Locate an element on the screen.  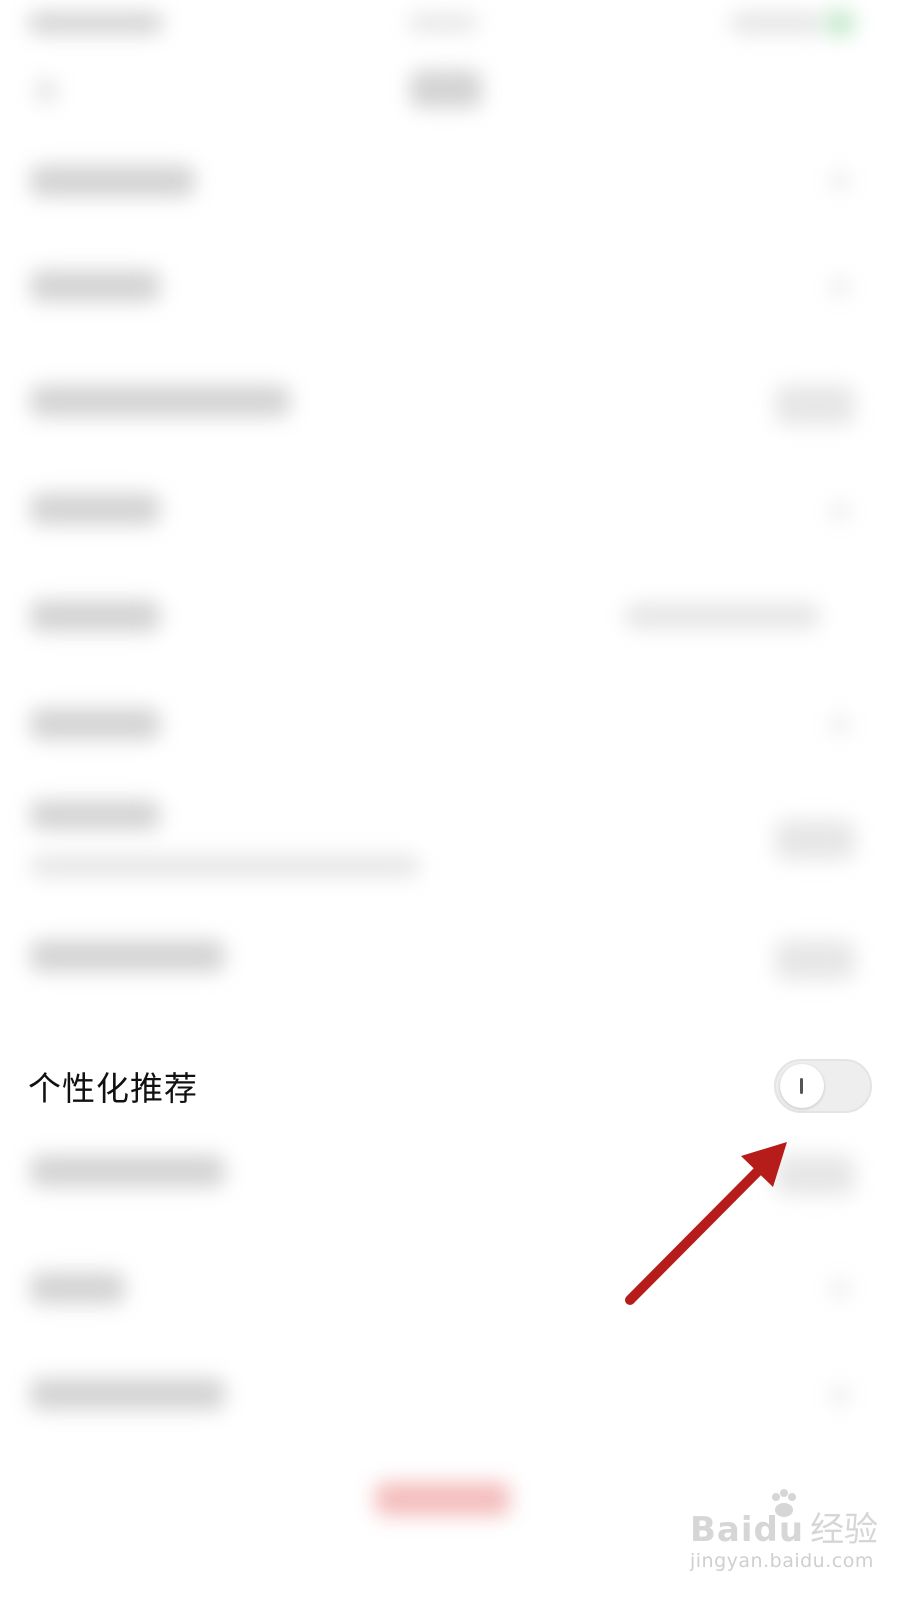
watermark-brand: Baidu 经验 is located at coordinates (784, 1530).